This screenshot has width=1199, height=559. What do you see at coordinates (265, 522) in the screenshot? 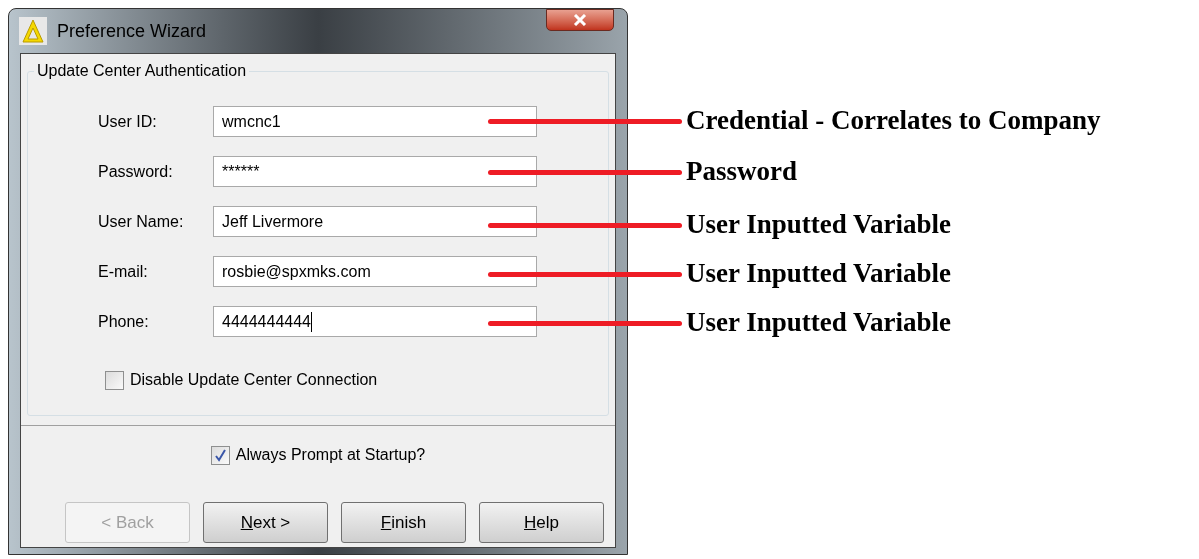
I see `wizard-button: Next >` at bounding box center [265, 522].